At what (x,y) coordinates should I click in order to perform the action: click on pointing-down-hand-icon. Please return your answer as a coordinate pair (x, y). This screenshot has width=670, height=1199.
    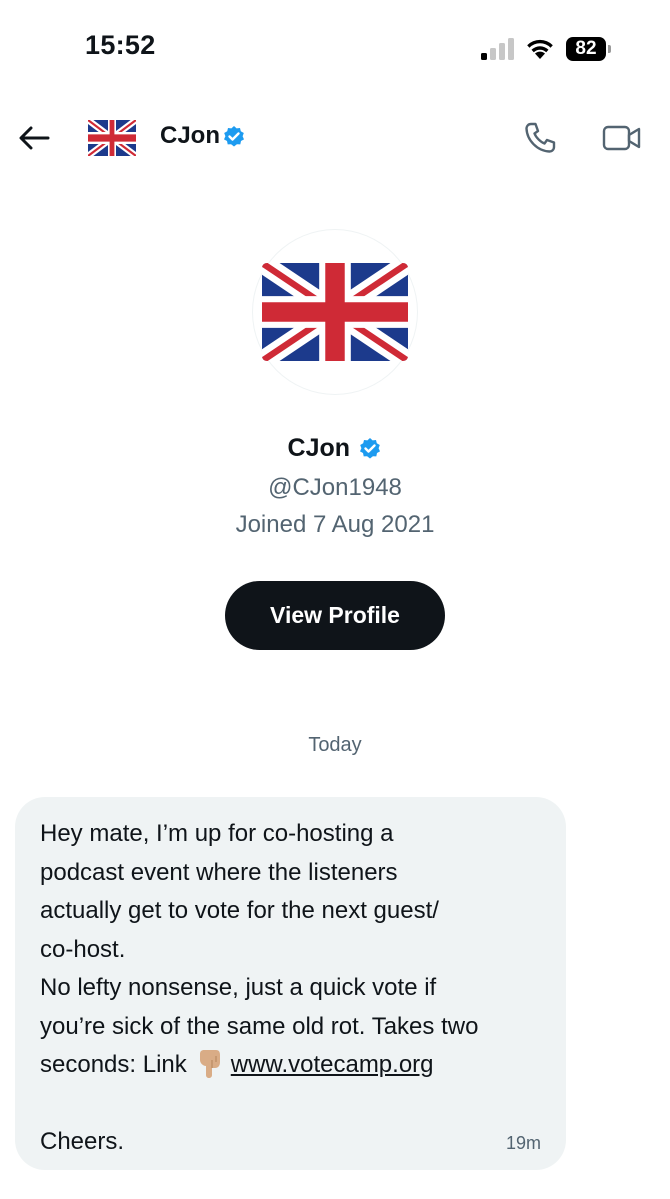
    Looking at the image, I should click on (209, 1064).